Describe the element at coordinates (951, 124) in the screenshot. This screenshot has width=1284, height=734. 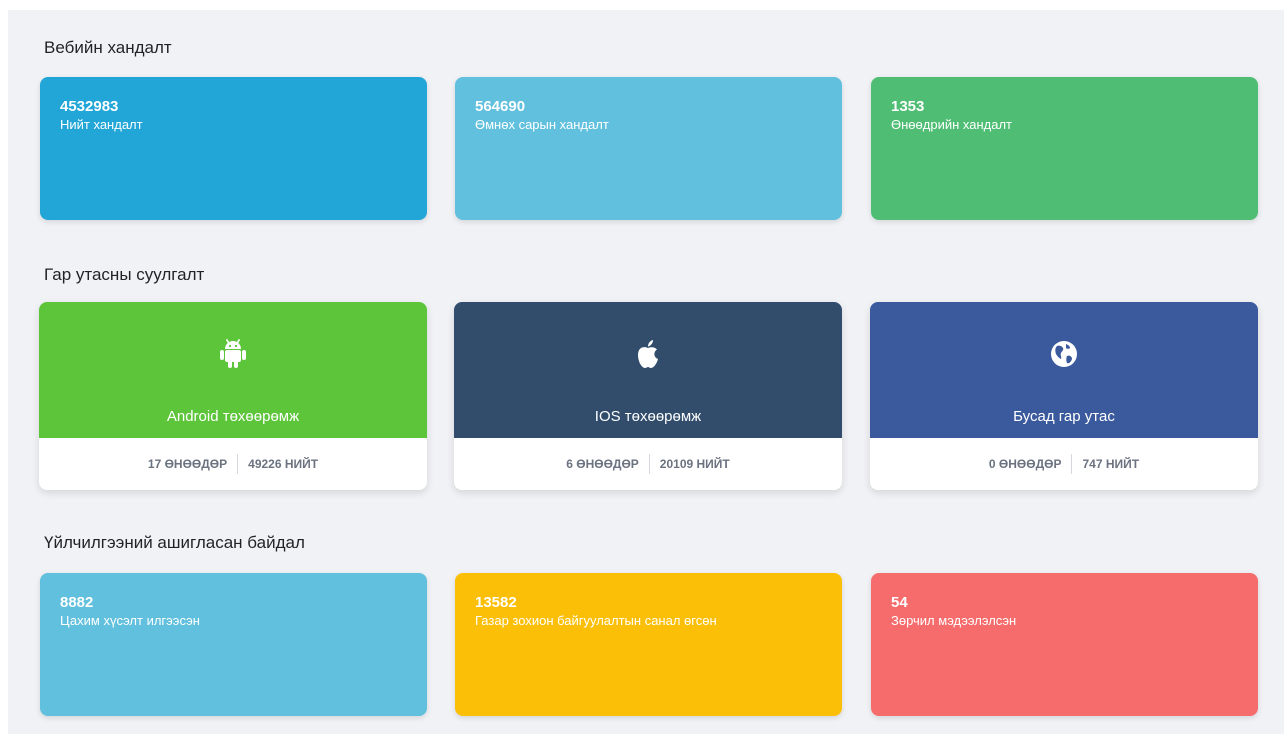
I see `stat-label: Өнөөдрийн хандалт` at that location.